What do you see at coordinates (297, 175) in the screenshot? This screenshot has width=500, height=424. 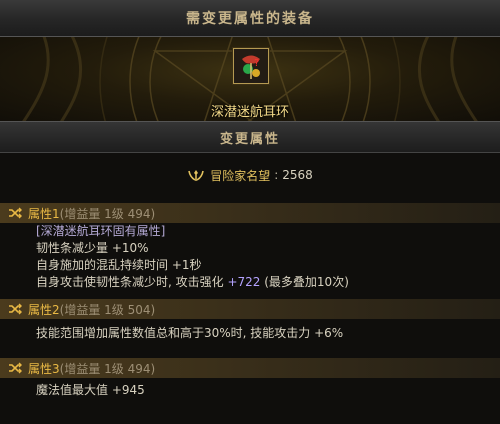 I see `reputation-value: 2568` at bounding box center [297, 175].